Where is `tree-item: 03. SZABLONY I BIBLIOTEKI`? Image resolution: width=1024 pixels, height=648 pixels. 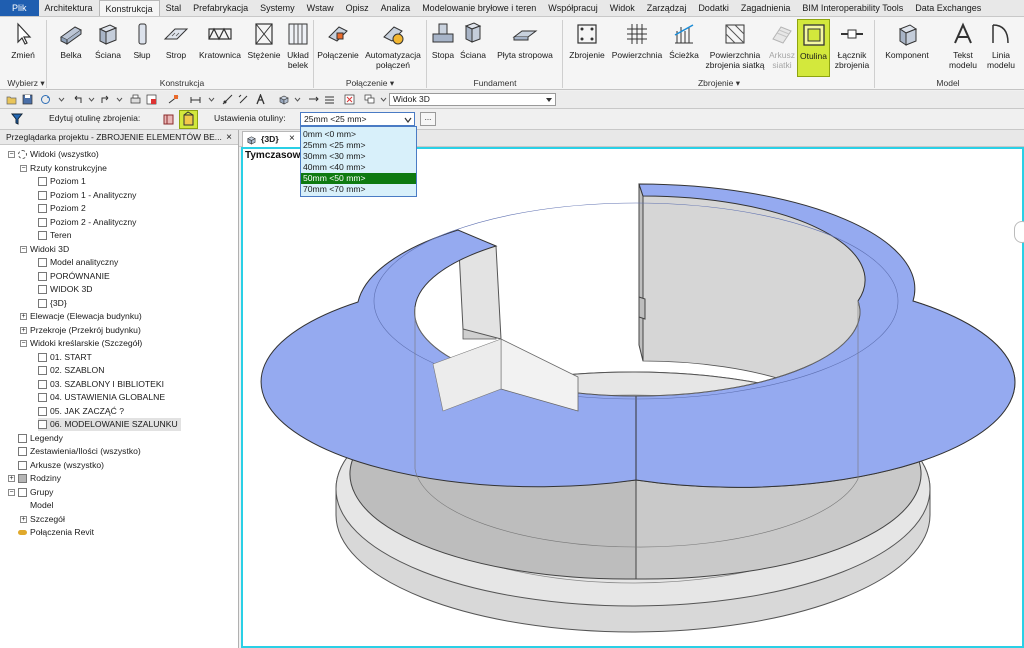
tree-item: 03. SZABLONY I BIBLIOTEKI is located at coordinates (101, 384).